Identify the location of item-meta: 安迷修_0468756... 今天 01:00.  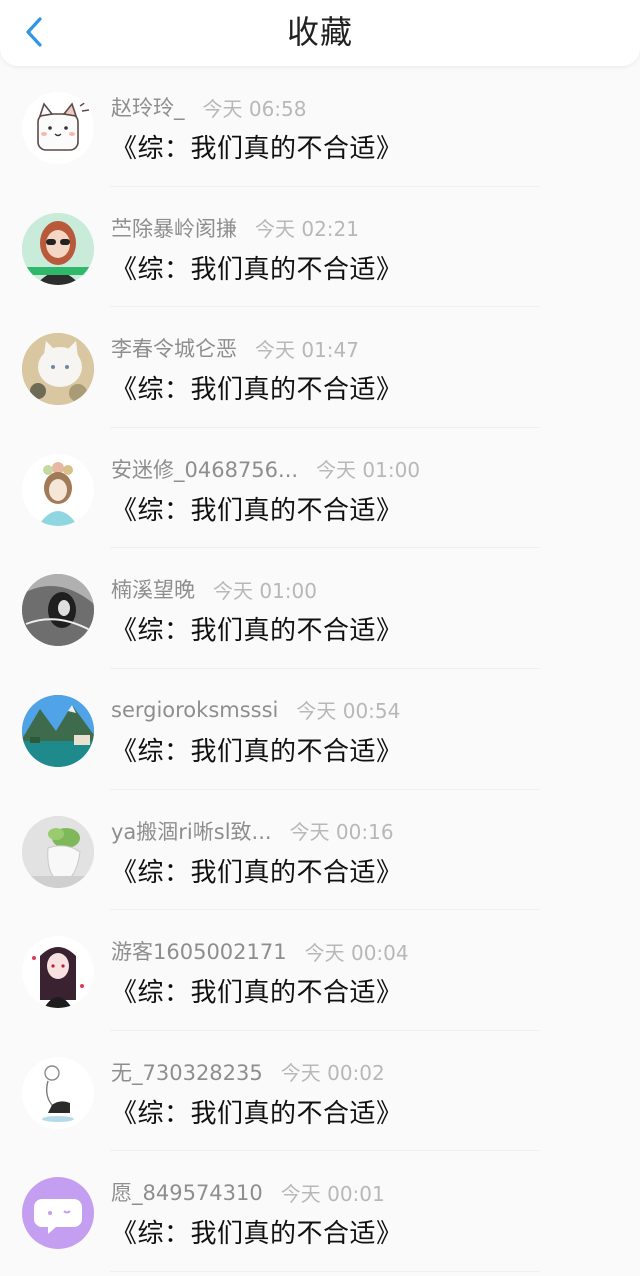
(265, 469).